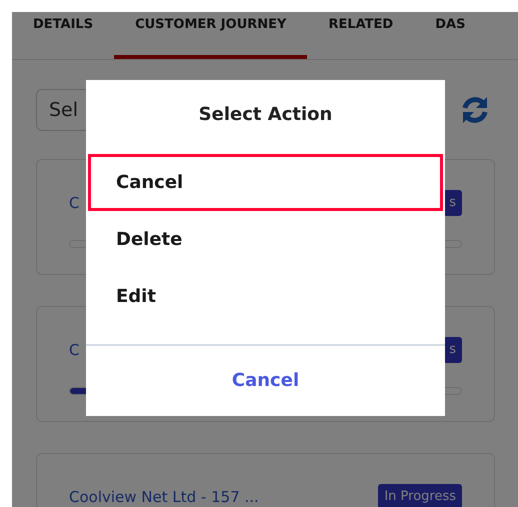 The width and height of the screenshot is (518, 507). I want to click on dialog-title: Select Action, so click(265, 116).